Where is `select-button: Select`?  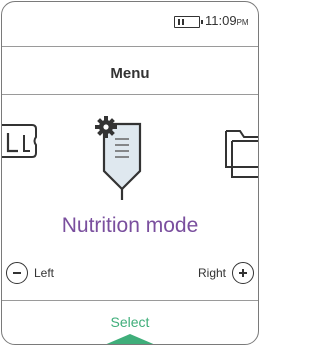 select-button: Select is located at coordinates (130, 323).